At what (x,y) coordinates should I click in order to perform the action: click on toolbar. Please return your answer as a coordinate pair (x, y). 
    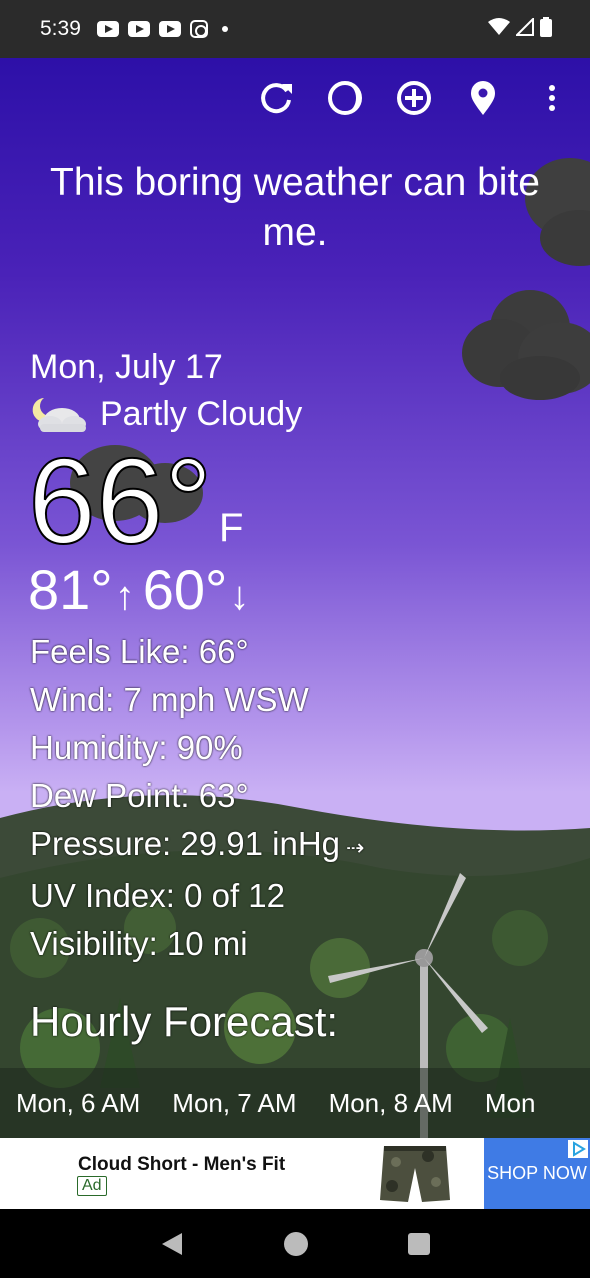
    Looking at the image, I should click on (397, 98).